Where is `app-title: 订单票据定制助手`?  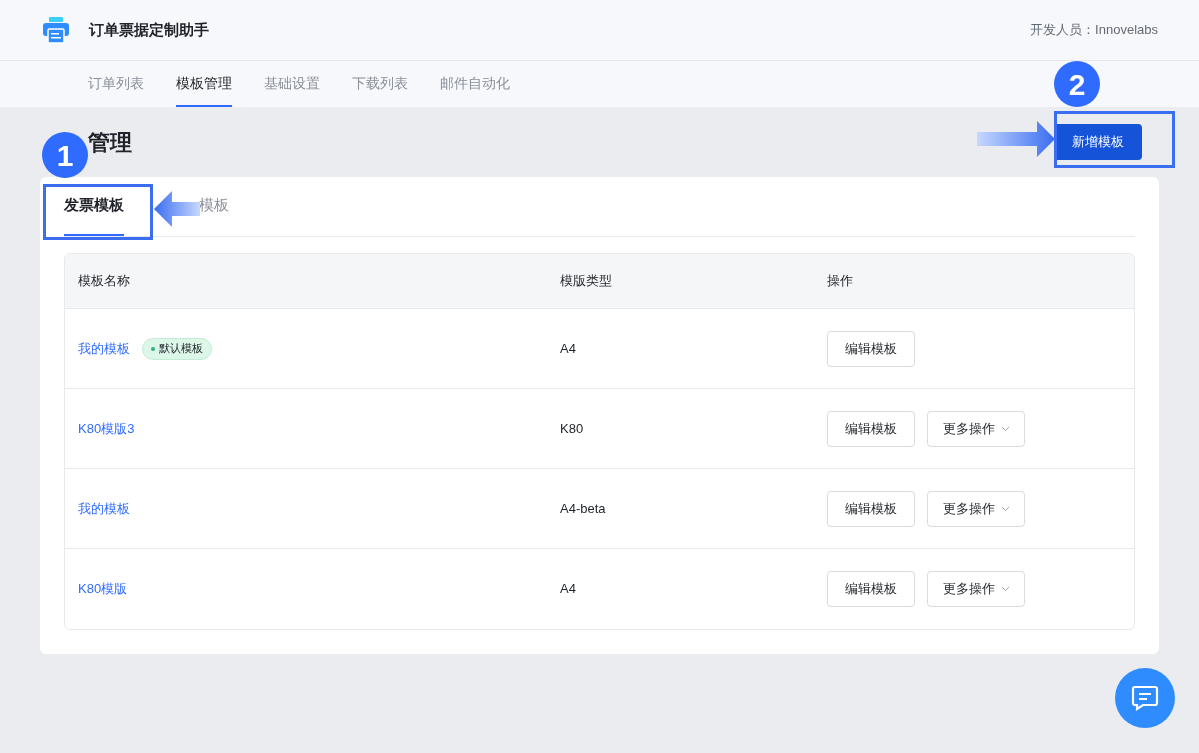 app-title: 订单票据定制助手 is located at coordinates (149, 29).